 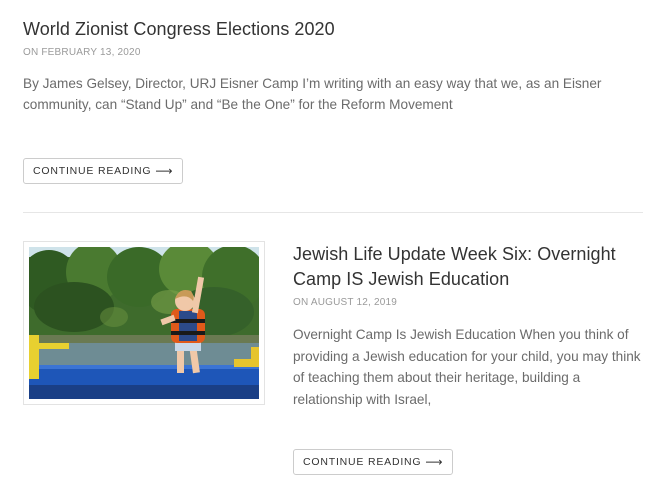 I want to click on post-date: ON FEBRUARY 13, 2020, so click(x=82, y=52).